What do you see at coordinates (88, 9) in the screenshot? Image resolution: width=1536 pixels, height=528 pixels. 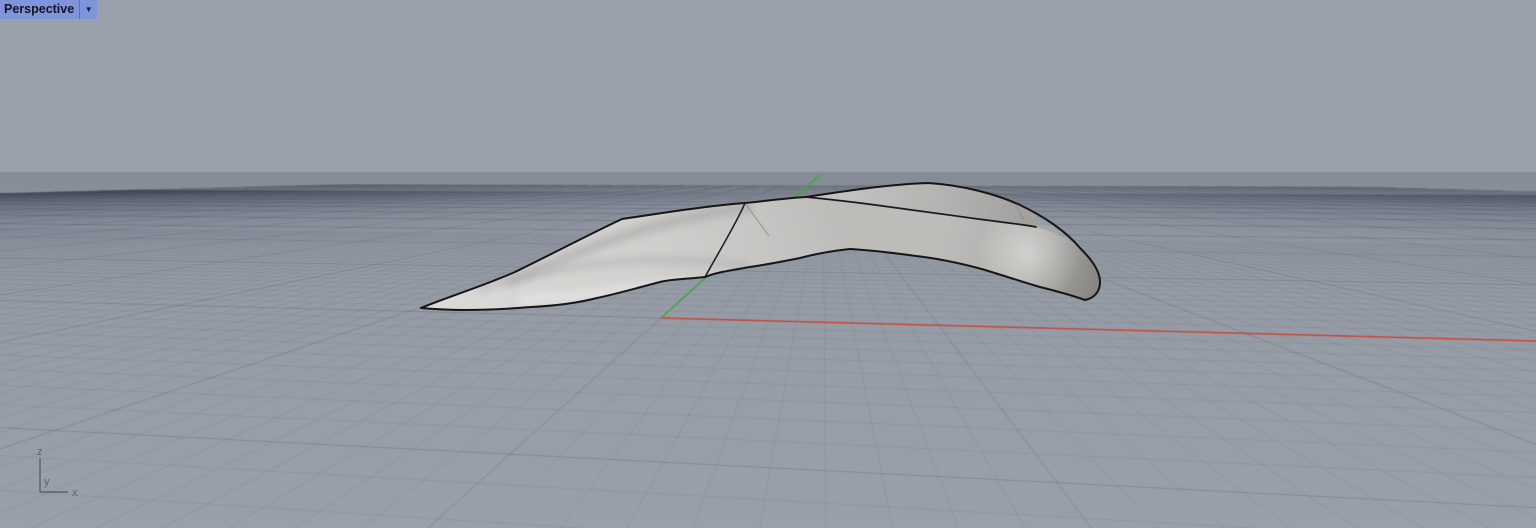 I see `viewport-dropdown-icon: ▼` at bounding box center [88, 9].